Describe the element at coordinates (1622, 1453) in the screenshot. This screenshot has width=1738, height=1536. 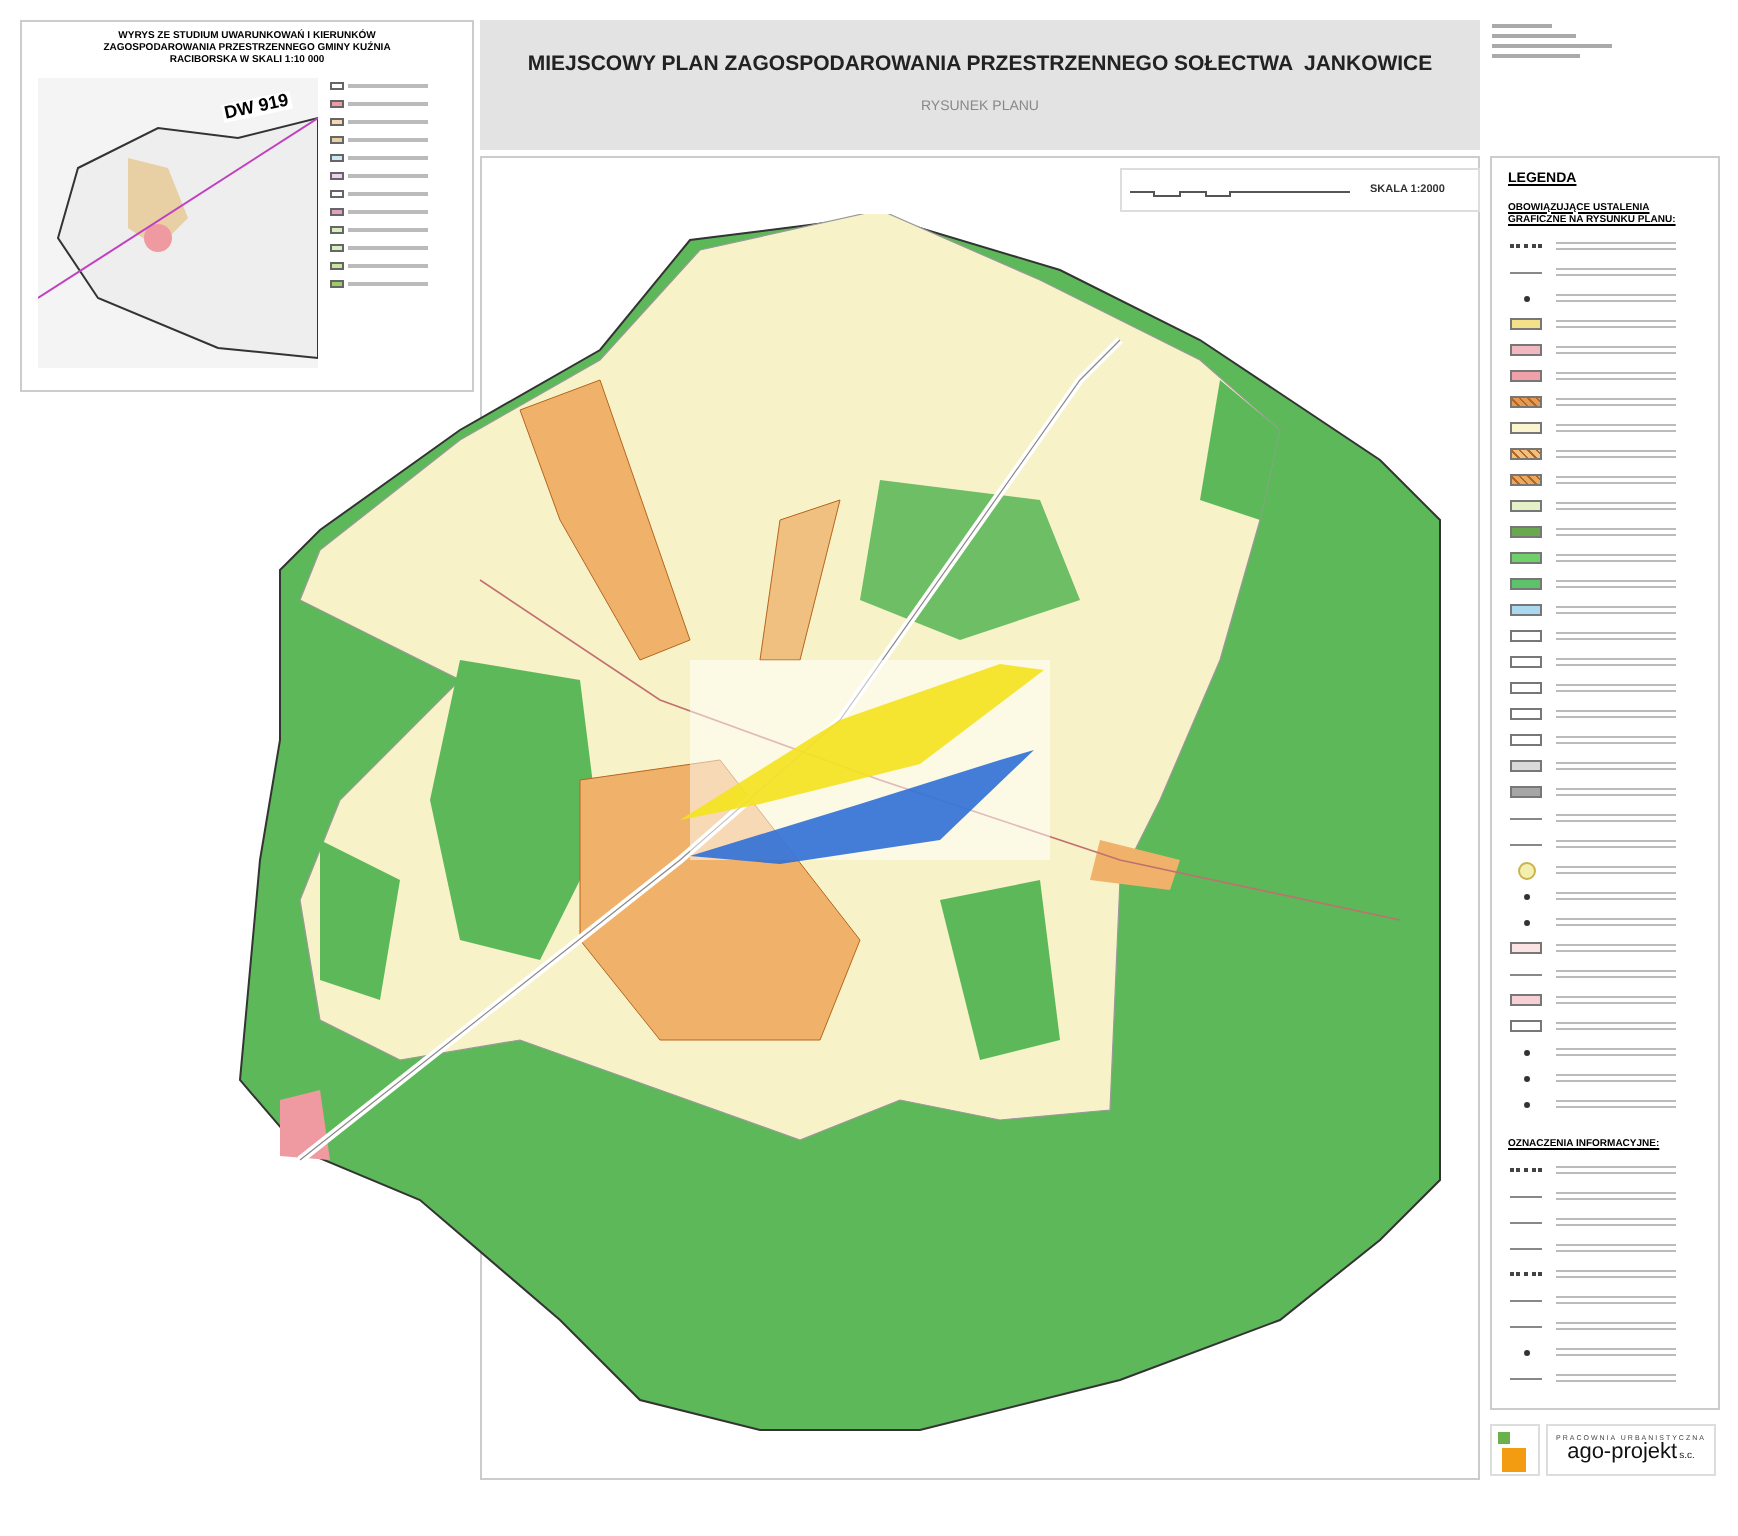
I see `firm-name: ago-projekt` at that location.